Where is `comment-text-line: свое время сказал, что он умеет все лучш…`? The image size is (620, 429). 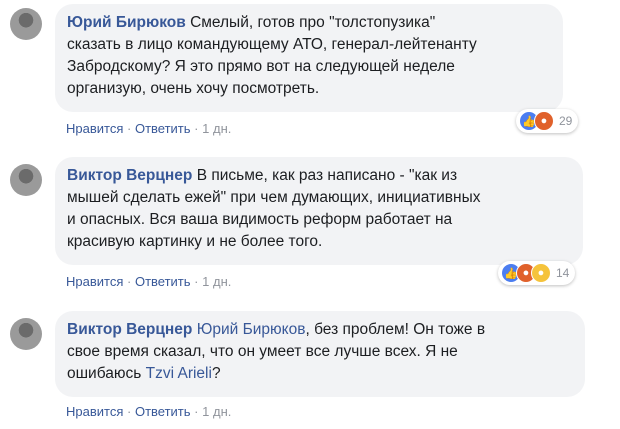
comment-text-line: свое время сказал, что он умеет все лучш… is located at coordinates (262, 351).